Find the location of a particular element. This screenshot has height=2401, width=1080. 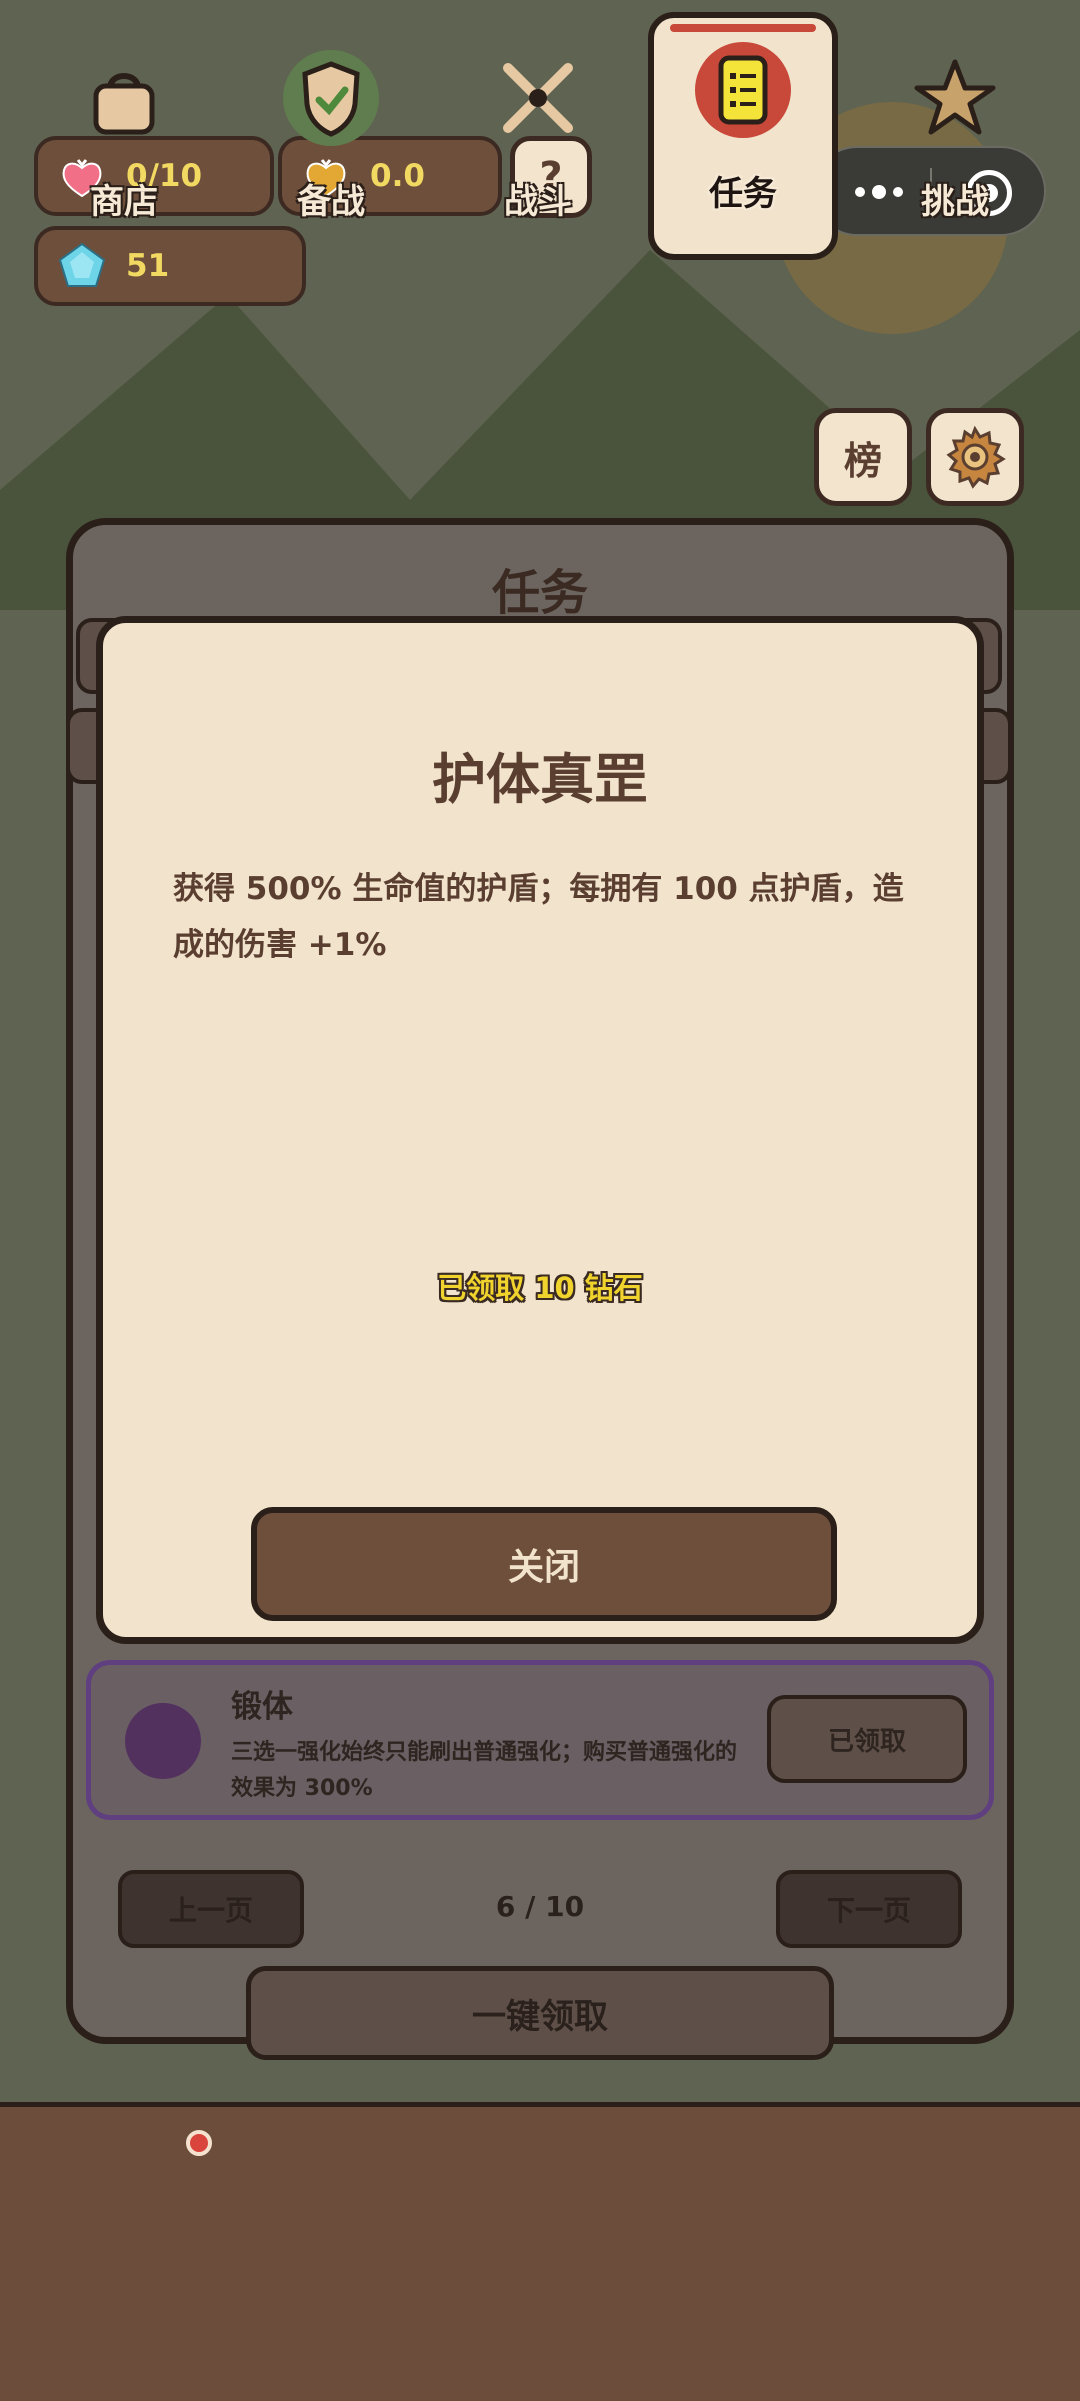

active-tab-indicator is located at coordinates (743, 28).